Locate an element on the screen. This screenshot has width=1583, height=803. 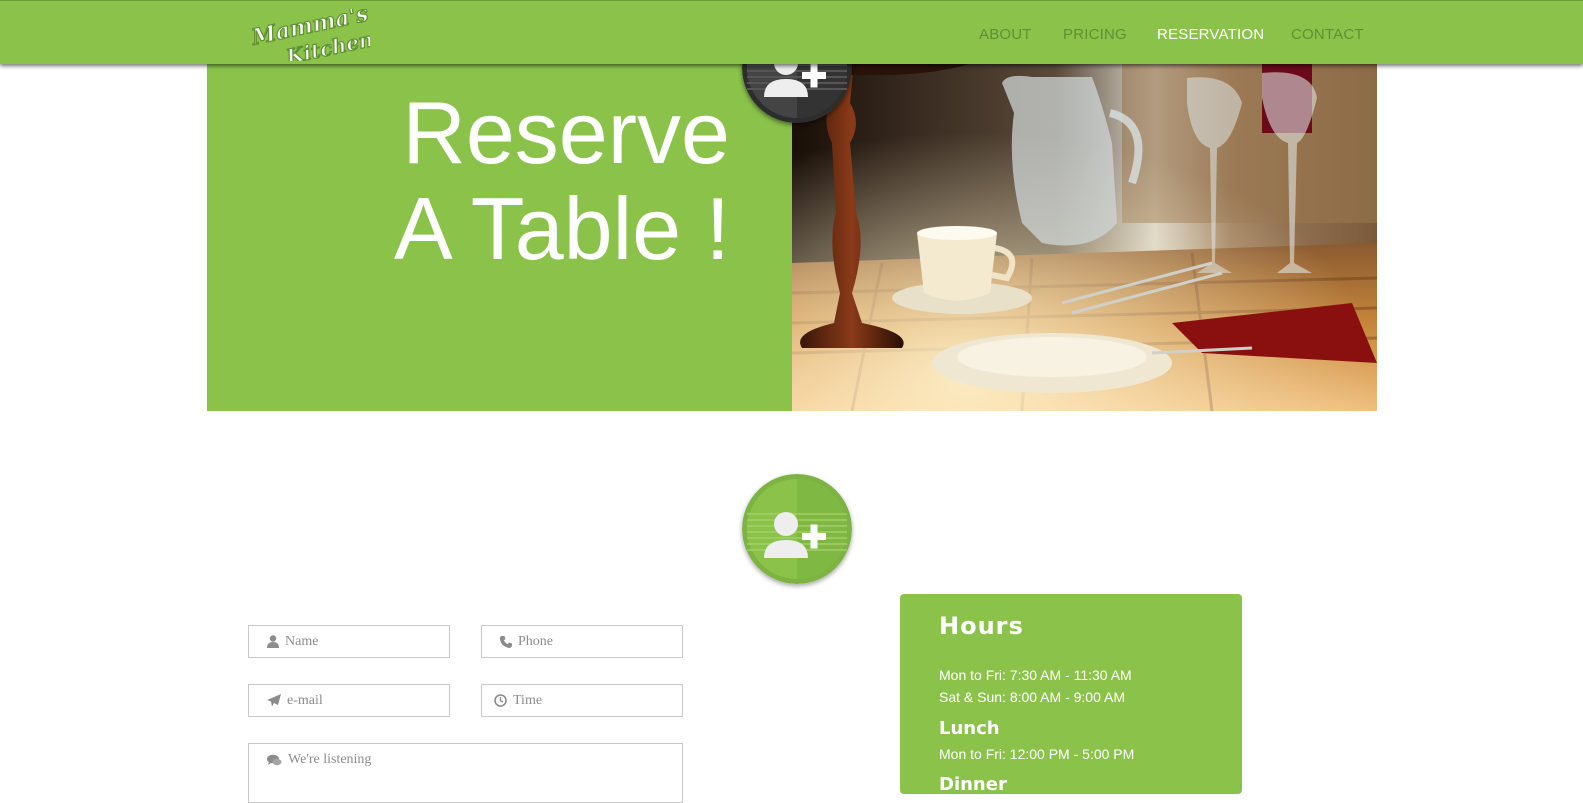
message-input is located at coordinates (468, 772).